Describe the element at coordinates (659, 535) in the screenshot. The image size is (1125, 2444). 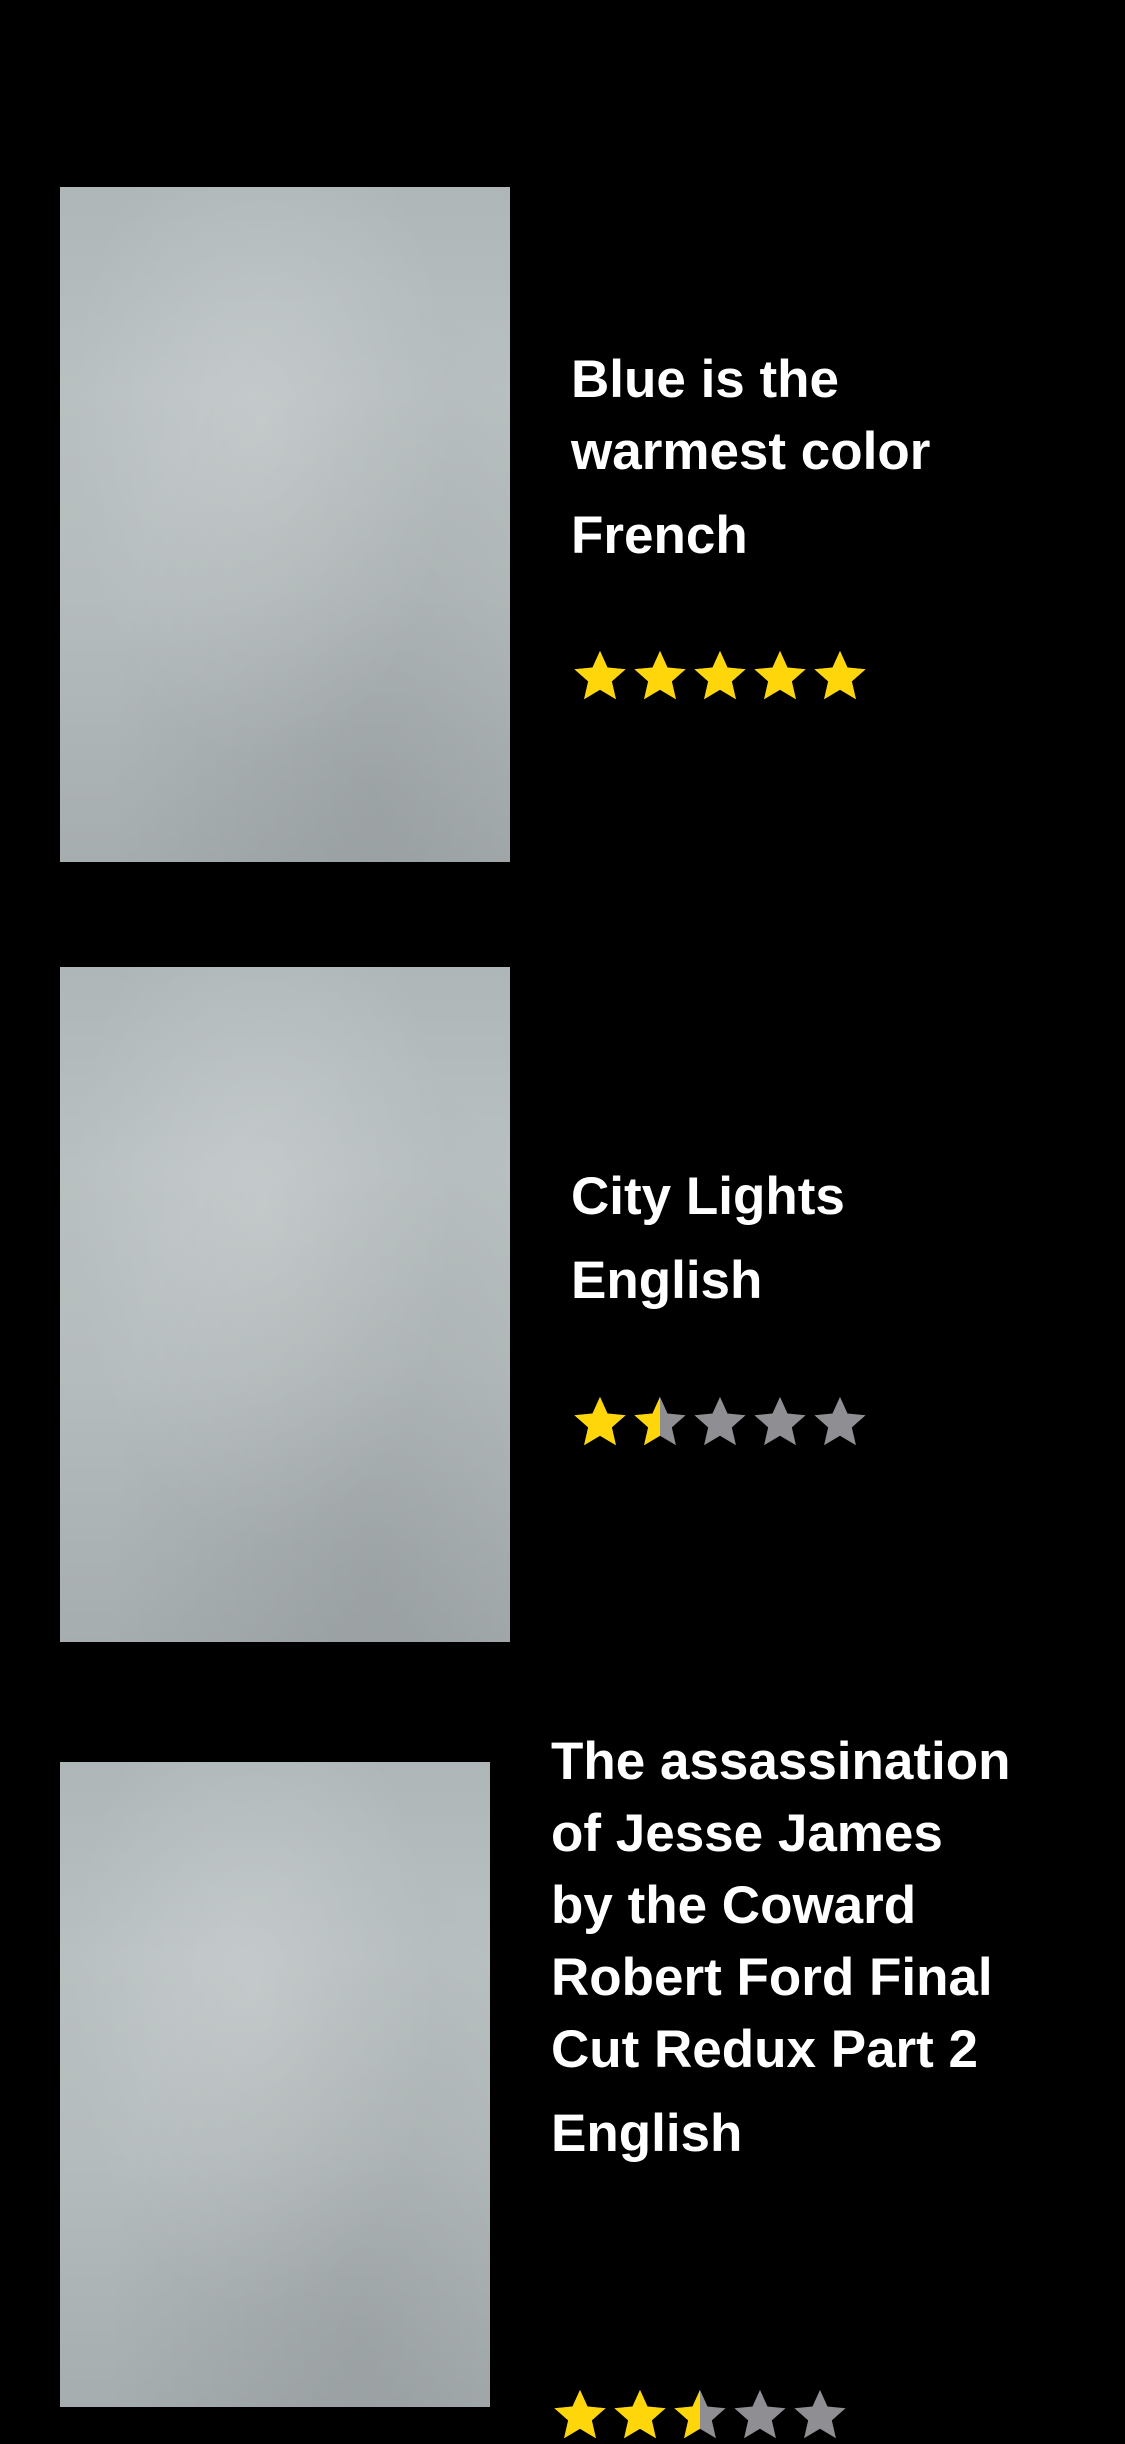
I see `movie-language: French` at that location.